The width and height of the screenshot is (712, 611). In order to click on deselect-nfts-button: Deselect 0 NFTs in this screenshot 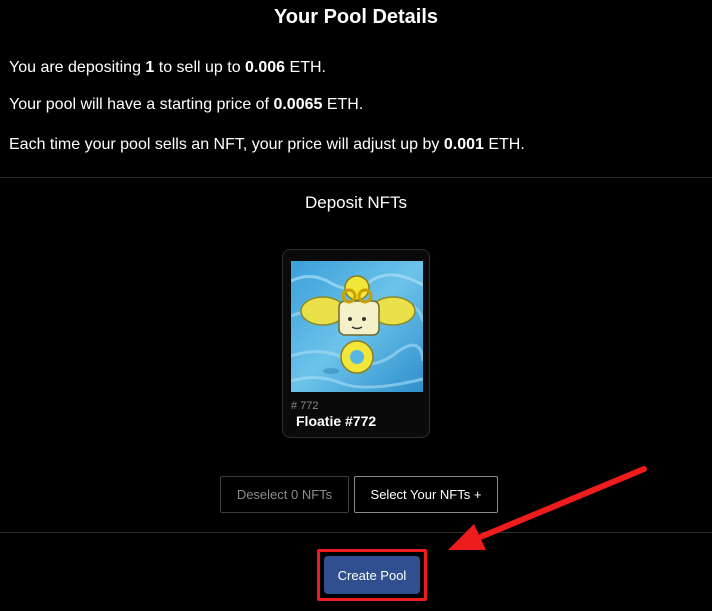, I will do `click(284, 494)`.